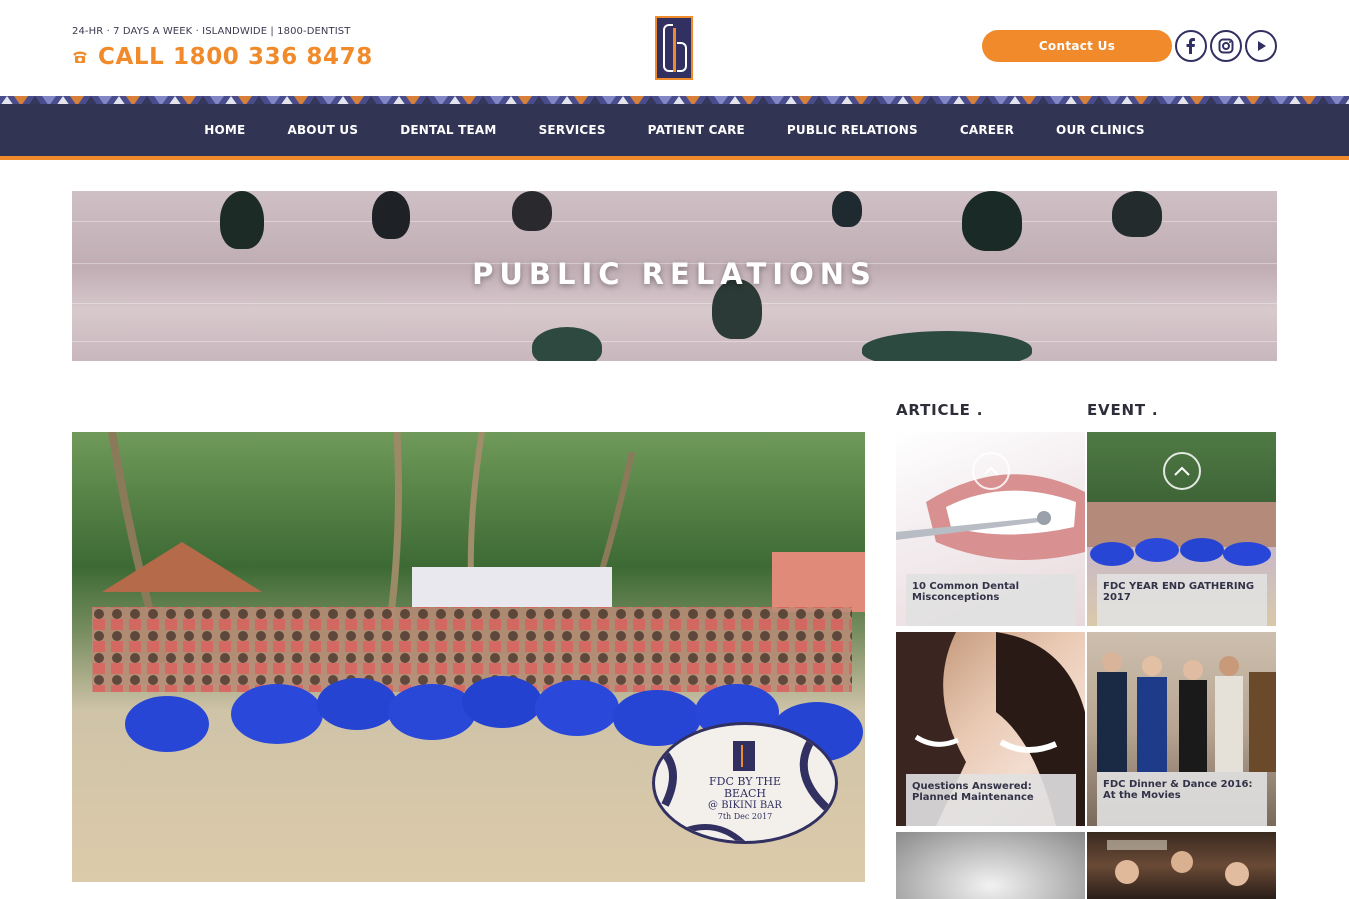 The image size is (1349, 899). What do you see at coordinates (1182, 600) in the screenshot?
I see `event-caption: FDC YEAR END GATHERING 2017` at bounding box center [1182, 600].